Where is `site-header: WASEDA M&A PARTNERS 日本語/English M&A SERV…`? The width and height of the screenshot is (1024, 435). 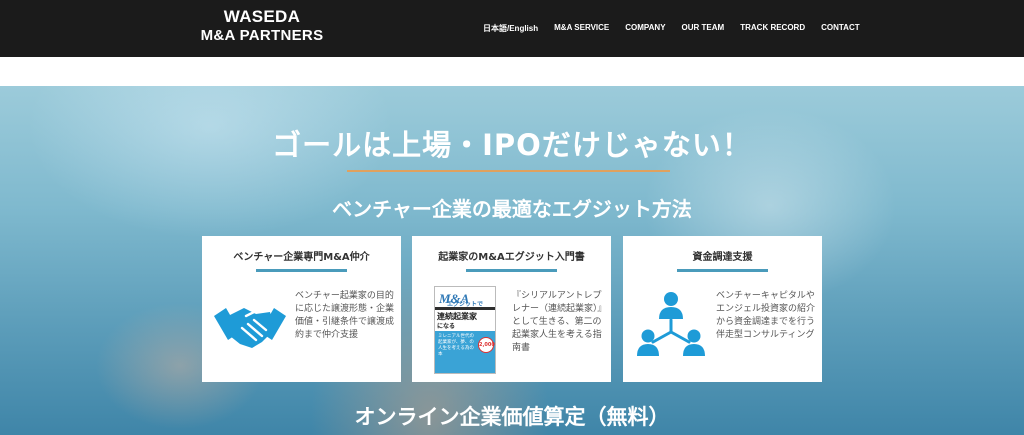
site-header: WASEDA M&A PARTNERS 日本語/English M&A SERV… is located at coordinates (512, 28).